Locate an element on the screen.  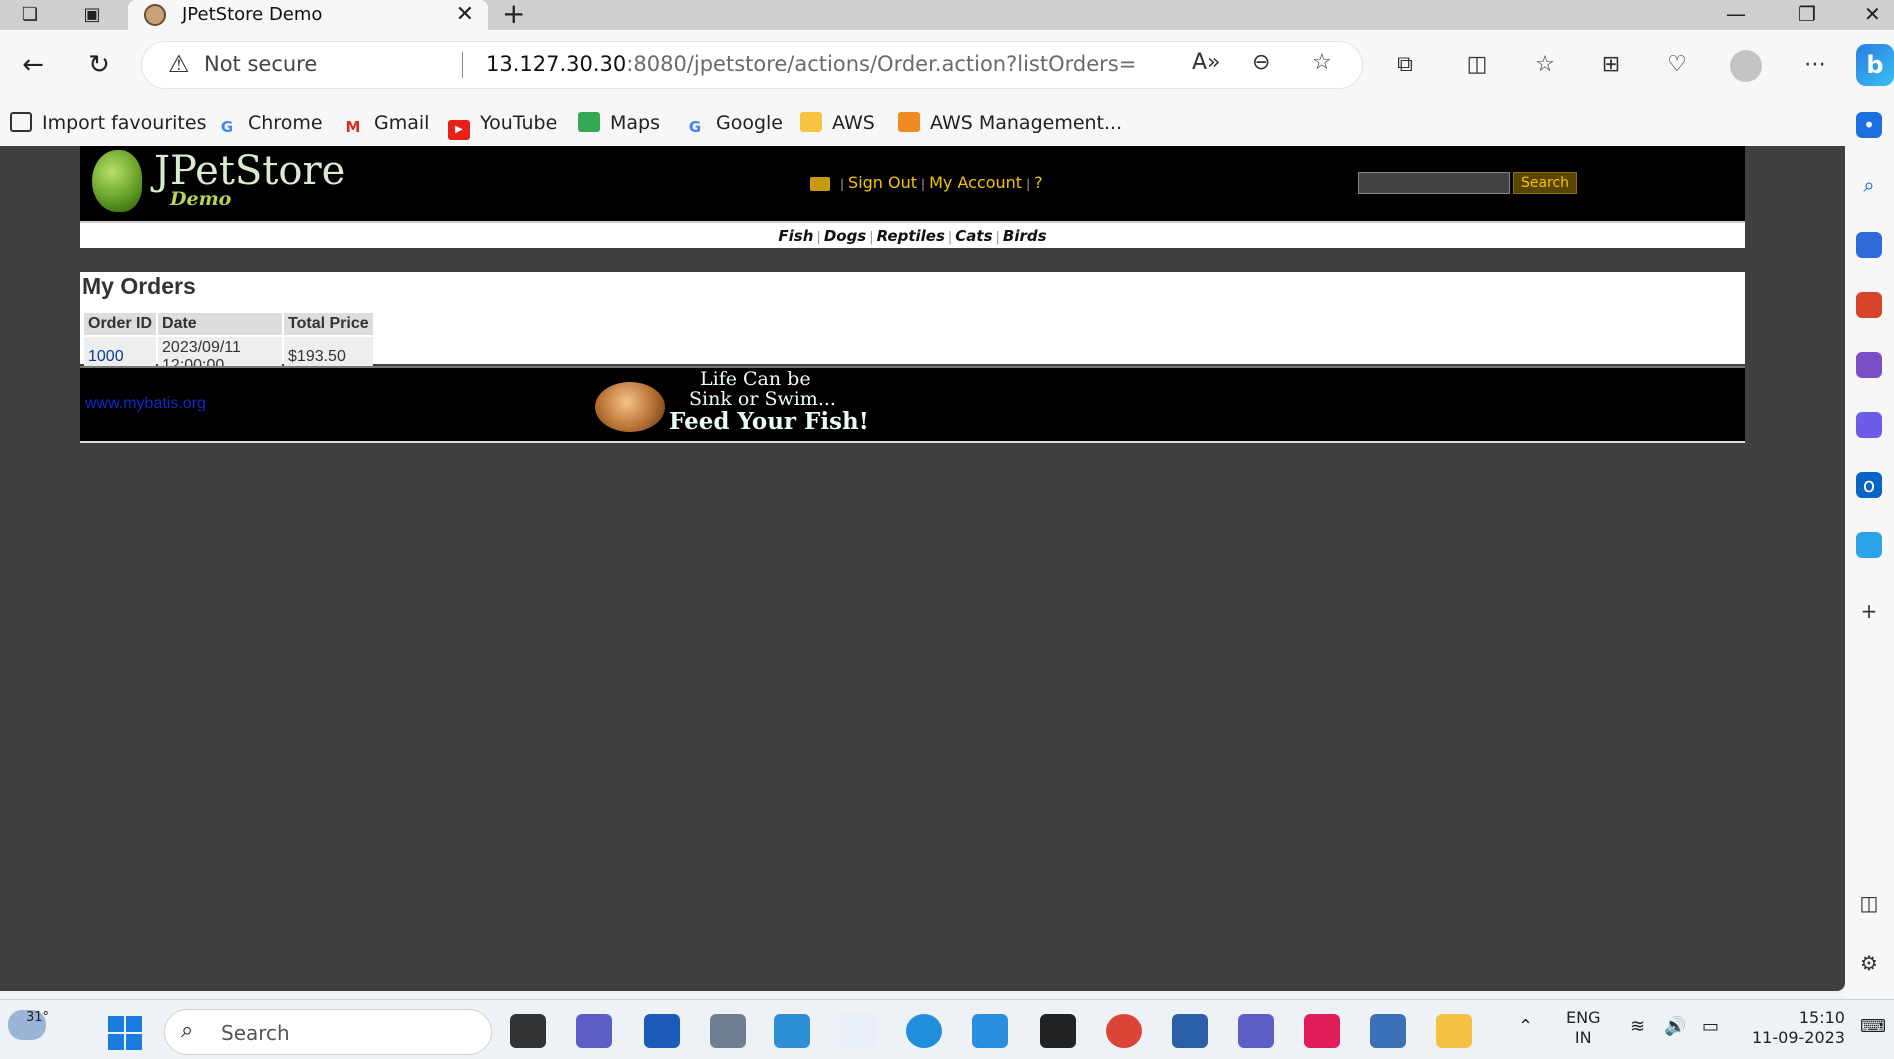
notifications-icon: • is located at coordinates (1869, 125).